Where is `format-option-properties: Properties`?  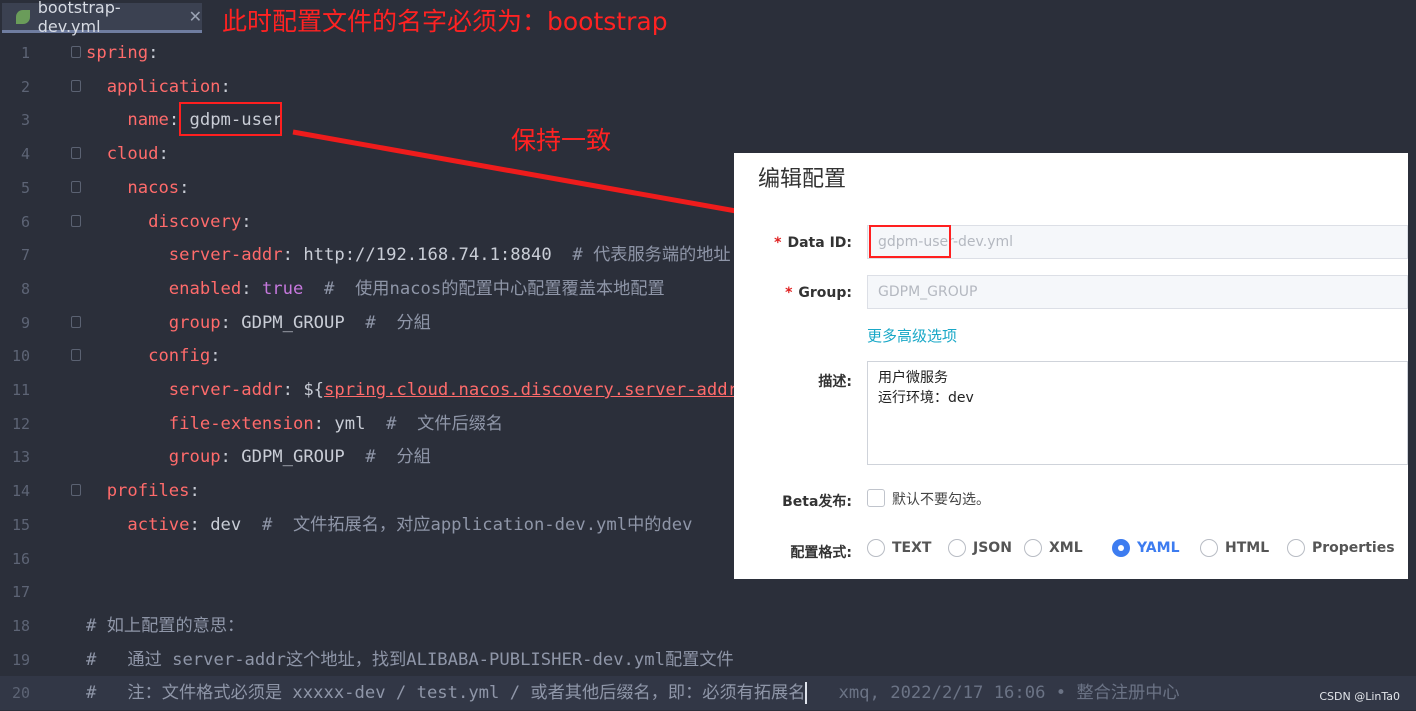 format-option-properties: Properties is located at coordinates (1341, 548).